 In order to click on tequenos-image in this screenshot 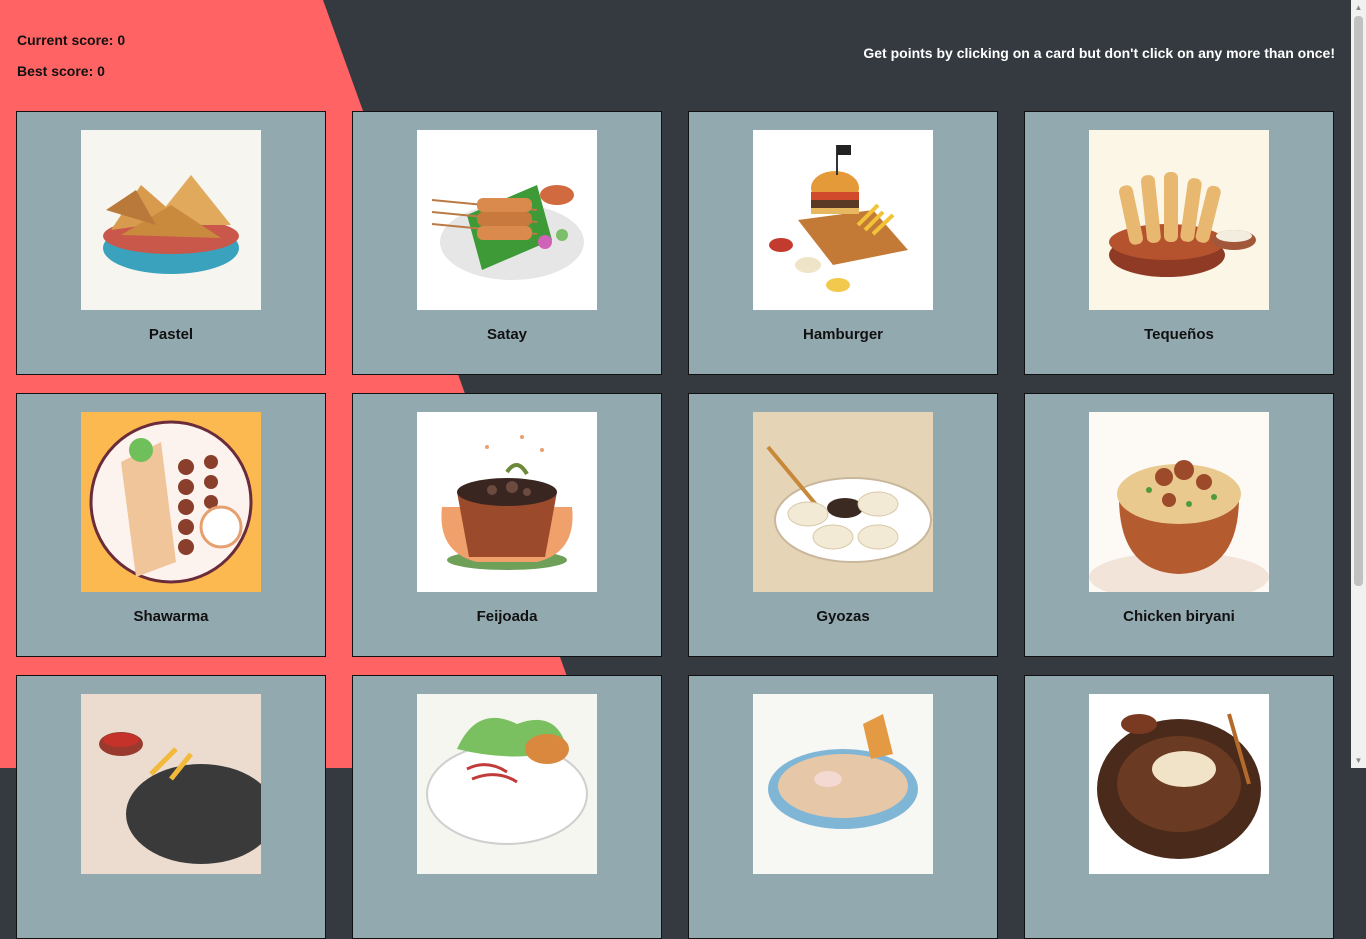, I will do `click(1179, 220)`.